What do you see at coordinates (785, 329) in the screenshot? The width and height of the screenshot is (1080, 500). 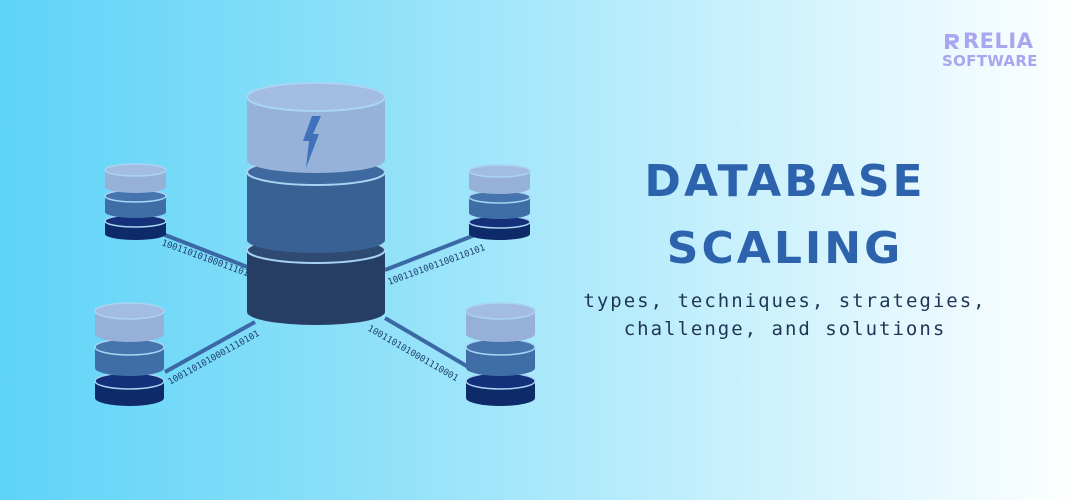 I see `subheading-line-2: challenge, and solutions` at bounding box center [785, 329].